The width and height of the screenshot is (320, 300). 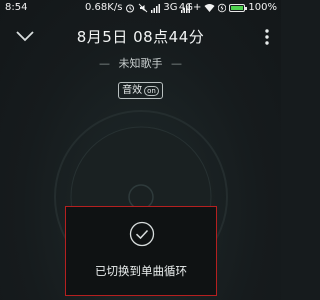 I want to click on artist-name: 未知歌手, so click(x=141, y=63).